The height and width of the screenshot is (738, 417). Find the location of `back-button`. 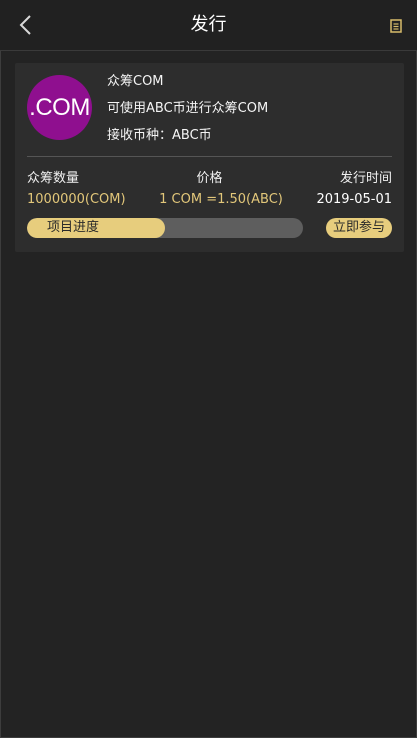

back-button is located at coordinates (25, 25).